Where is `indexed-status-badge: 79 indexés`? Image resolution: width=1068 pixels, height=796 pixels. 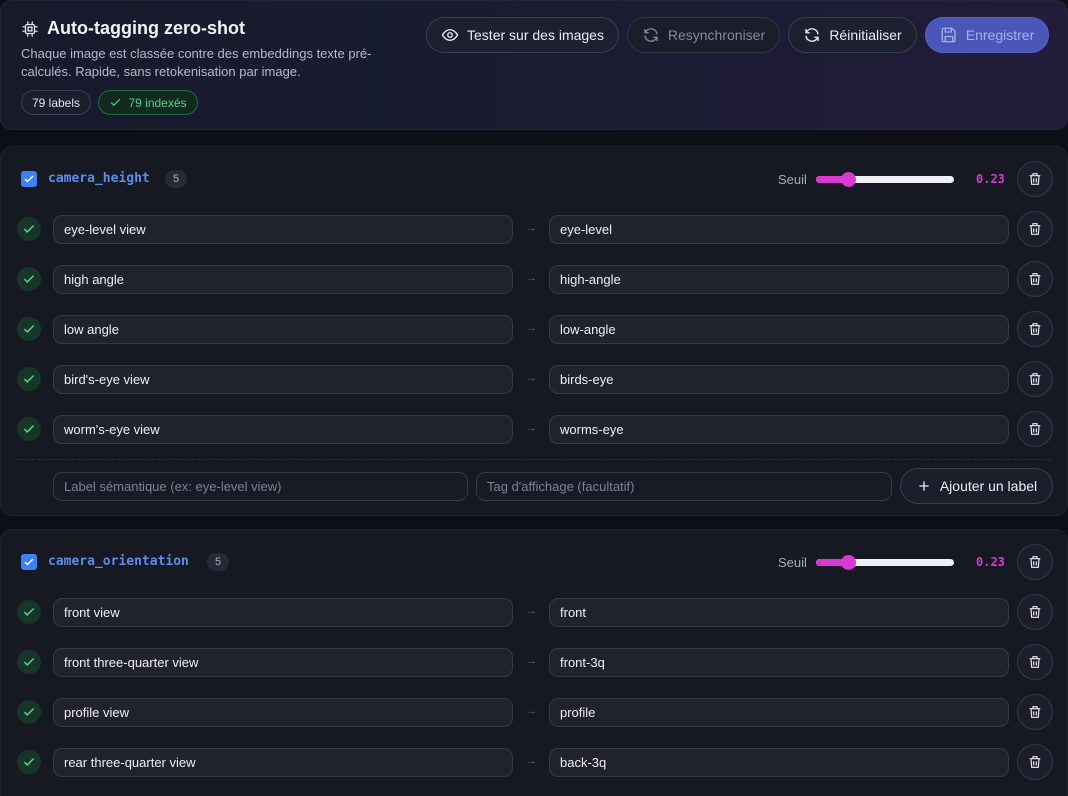
indexed-status-badge: 79 indexés is located at coordinates (148, 102).